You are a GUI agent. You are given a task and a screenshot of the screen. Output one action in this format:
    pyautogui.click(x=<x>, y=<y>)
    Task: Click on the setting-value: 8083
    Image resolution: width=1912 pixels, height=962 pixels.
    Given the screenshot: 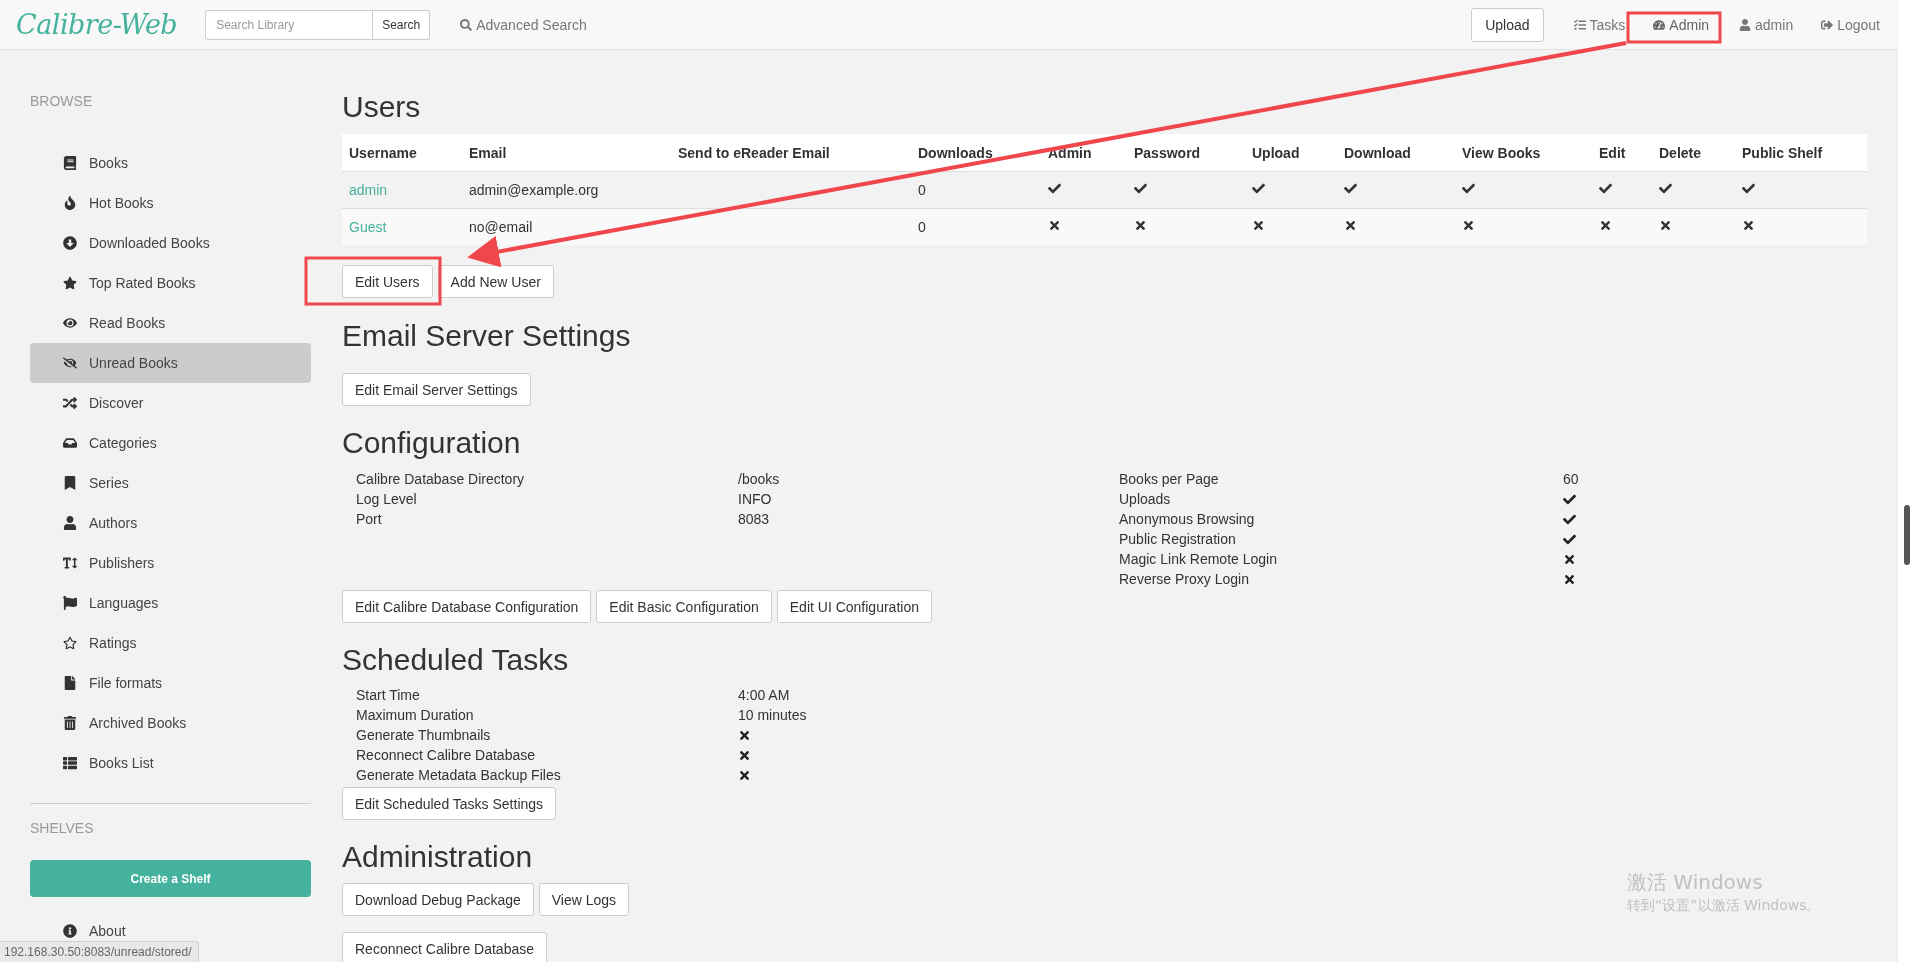 What is the action you would take?
    pyautogui.click(x=754, y=519)
    